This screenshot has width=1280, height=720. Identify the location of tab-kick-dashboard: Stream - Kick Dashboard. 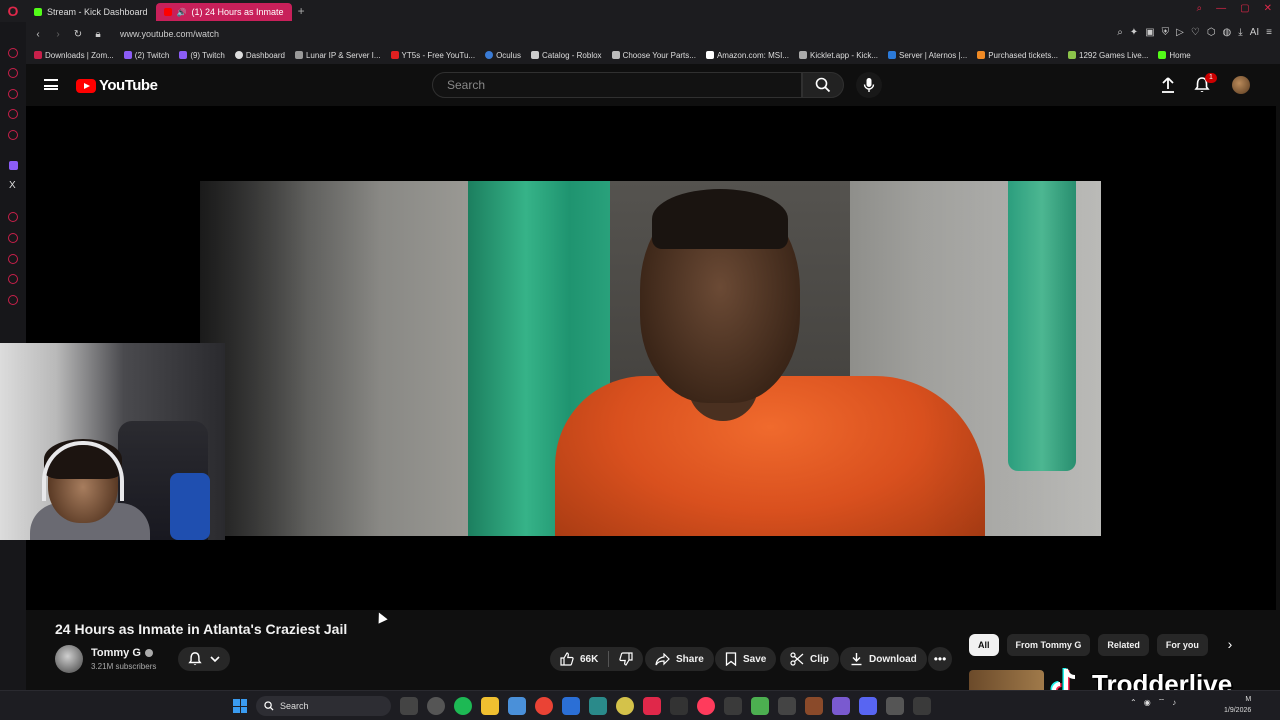
(91, 12).